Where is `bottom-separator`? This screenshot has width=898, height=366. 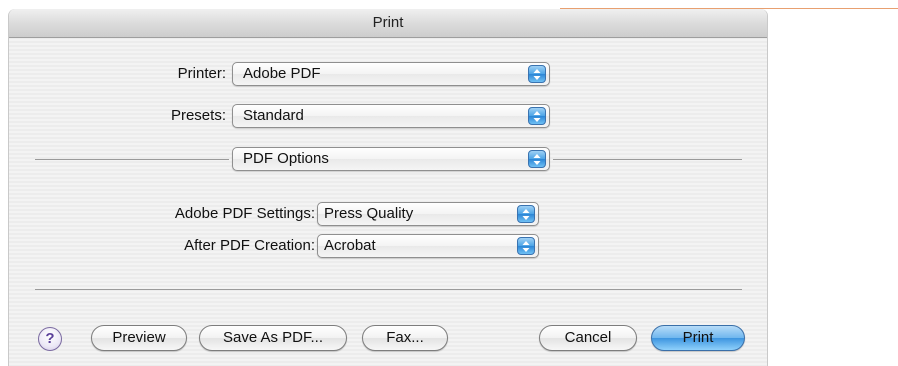 bottom-separator is located at coordinates (388, 289).